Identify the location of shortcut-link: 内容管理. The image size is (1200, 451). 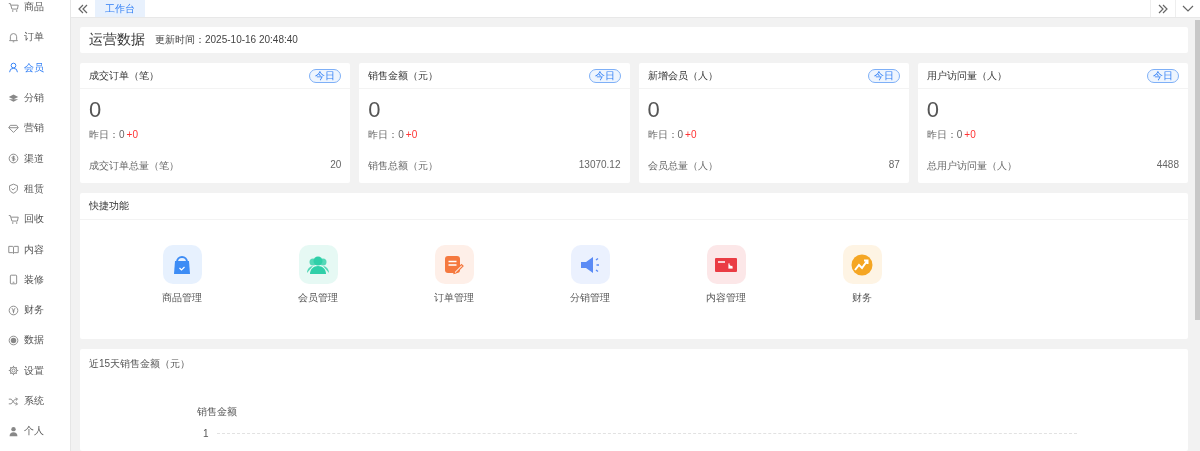
(726, 275).